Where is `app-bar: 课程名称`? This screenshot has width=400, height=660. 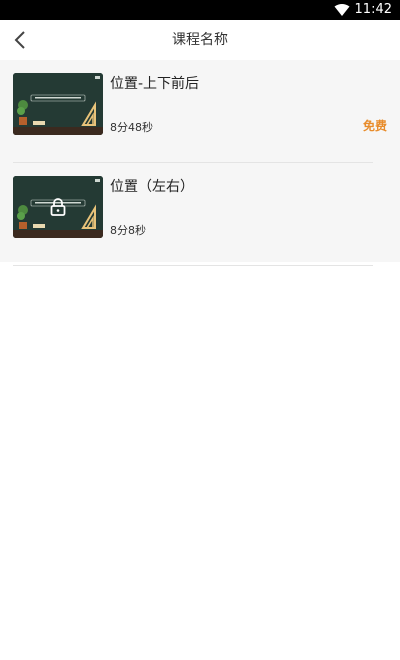 app-bar: 课程名称 is located at coordinates (200, 40).